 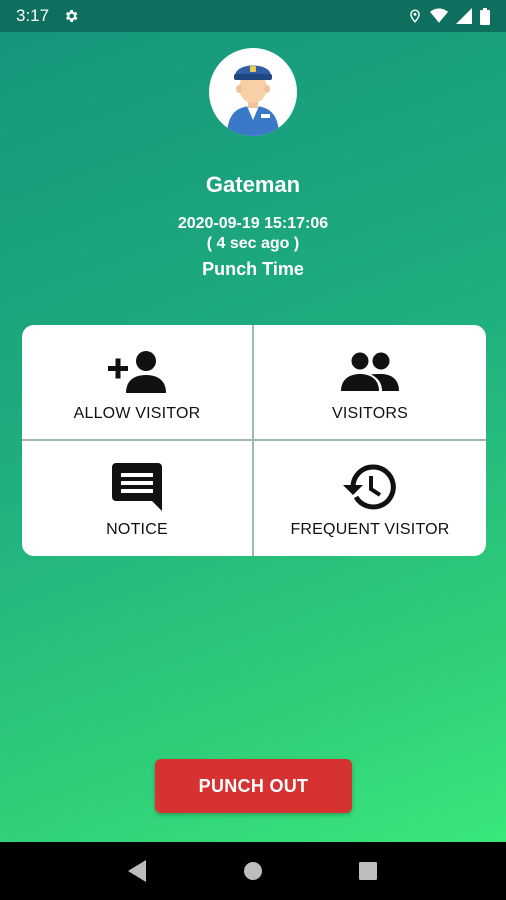 I want to click on gear-icon, so click(x=71, y=16).